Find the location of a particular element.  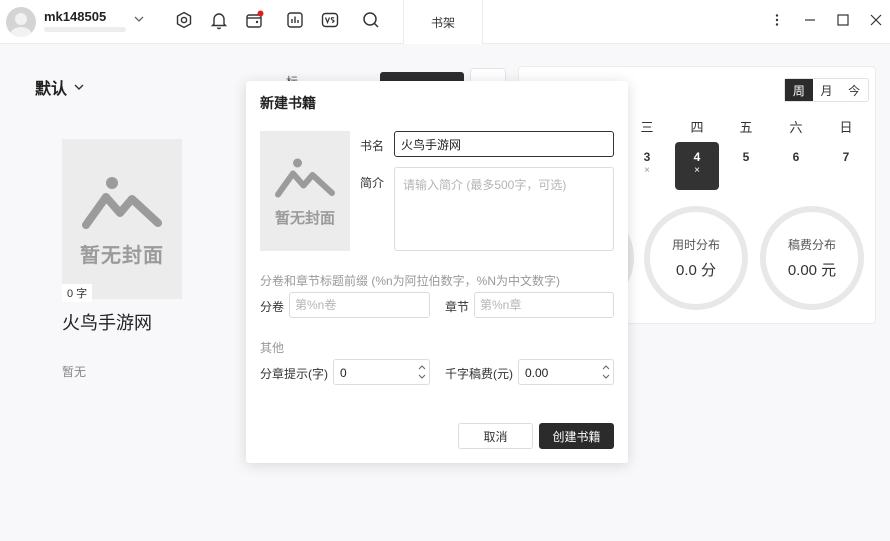

intro-label: 简介 is located at coordinates (372, 183).